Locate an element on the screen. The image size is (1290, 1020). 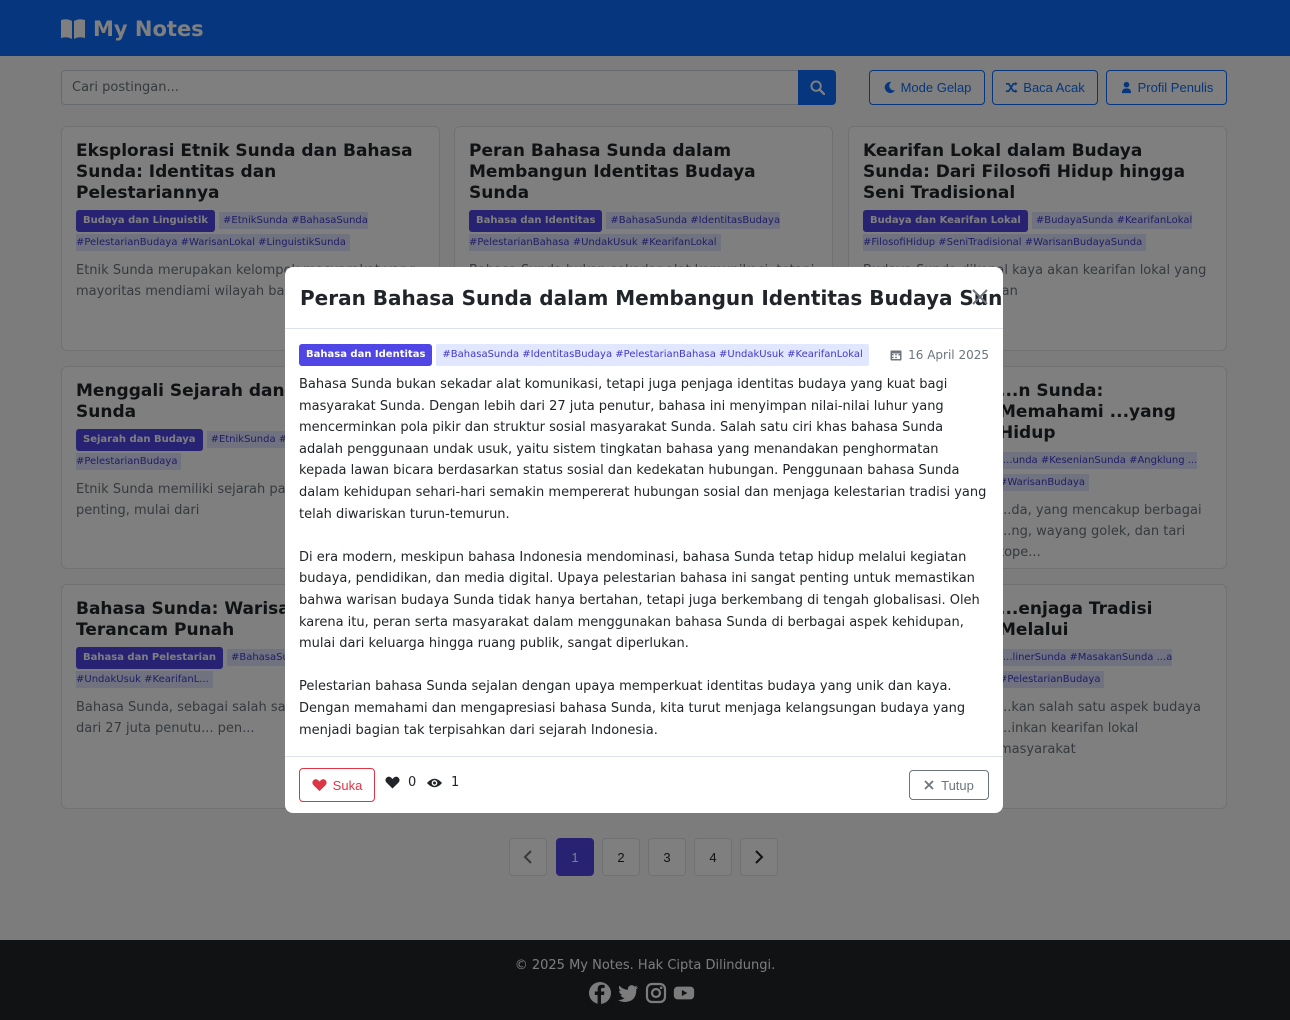
post-date: 16 April 2025 is located at coordinates (939, 355).